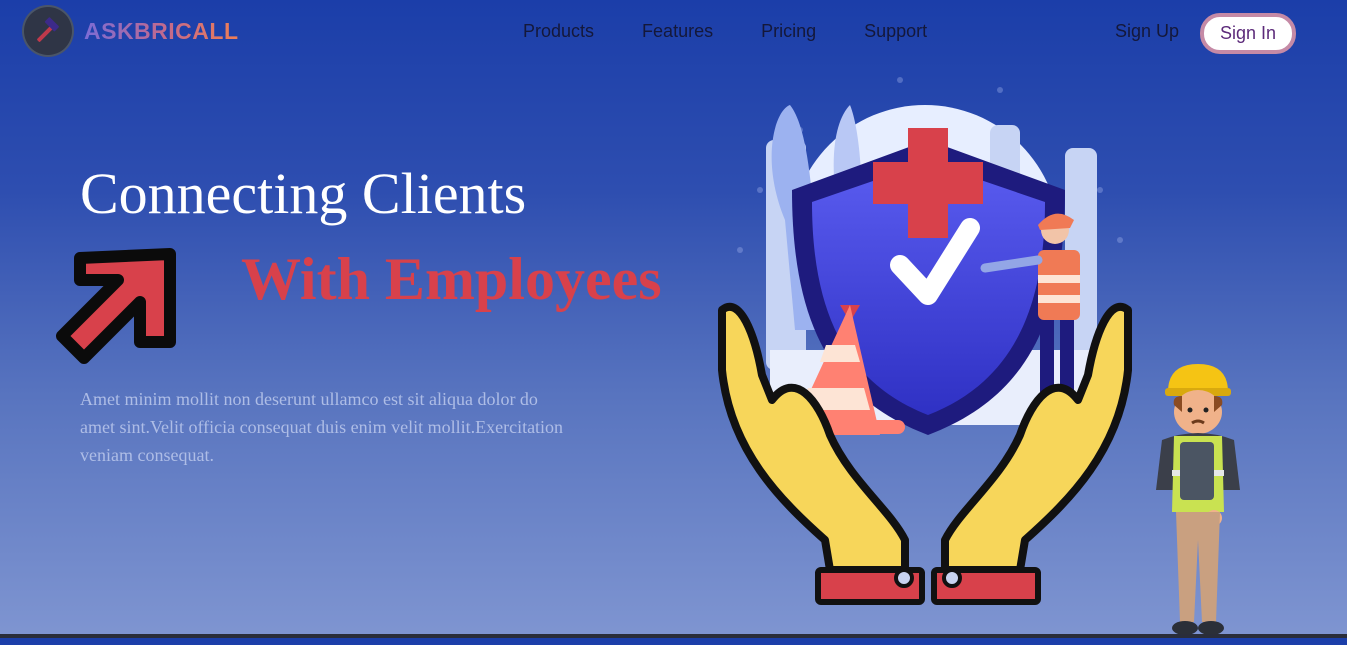 This screenshot has height=645, width=1347. What do you see at coordinates (749, 31) in the screenshot?
I see `main-nav: Products Features Pricing Support` at bounding box center [749, 31].